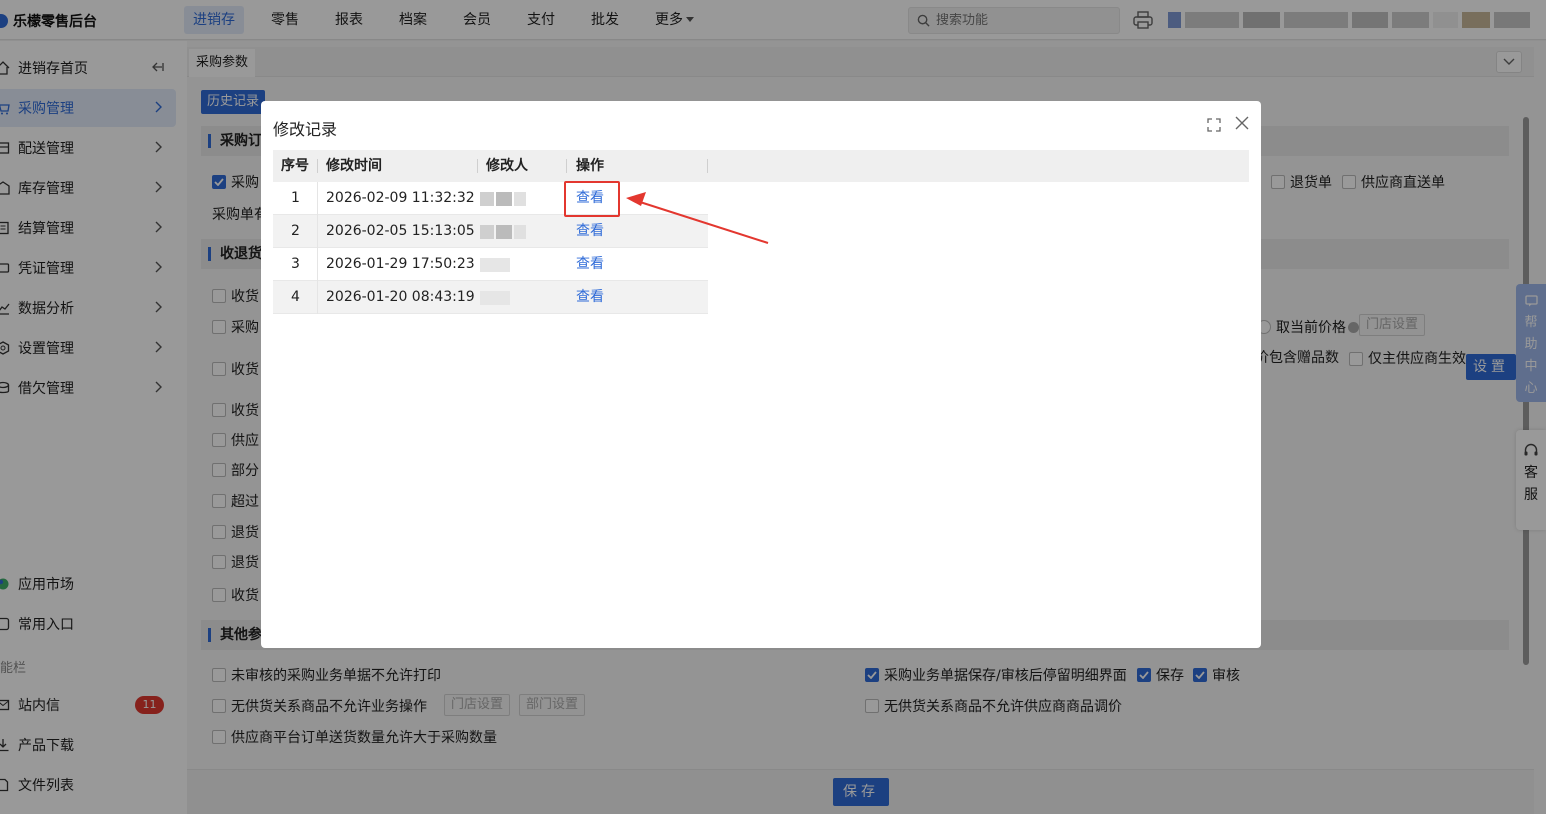 The width and height of the screenshot is (1546, 814). What do you see at coordinates (295, 198) in the screenshot?
I see `row-index: 1` at bounding box center [295, 198].